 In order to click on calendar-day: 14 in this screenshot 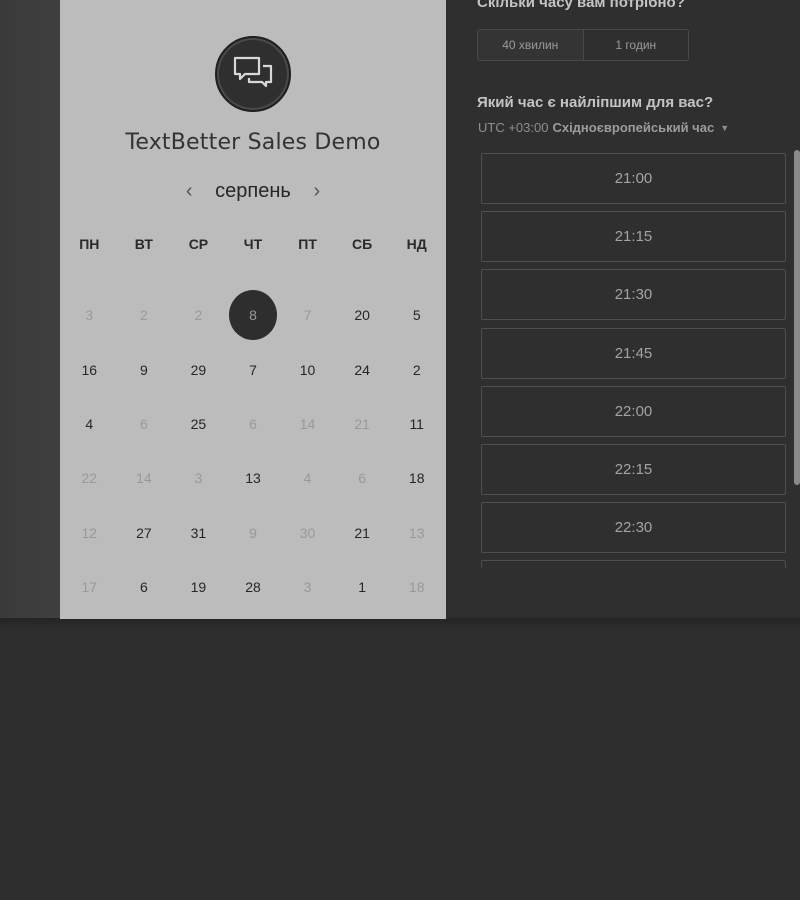, I will do `click(307, 424)`.